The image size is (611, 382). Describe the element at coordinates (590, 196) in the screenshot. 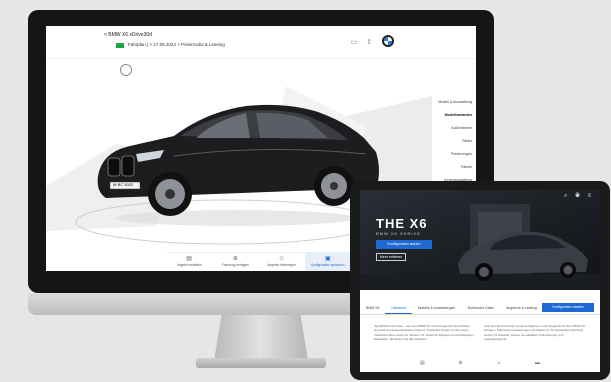

I see `menu-icon: ≡` at that location.